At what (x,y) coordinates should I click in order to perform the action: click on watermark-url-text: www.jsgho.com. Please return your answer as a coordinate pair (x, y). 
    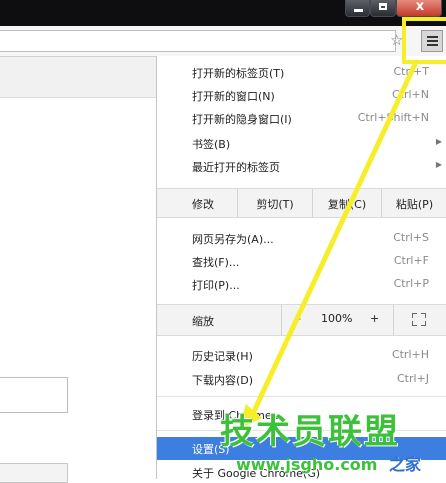
    Looking at the image, I should click on (307, 464).